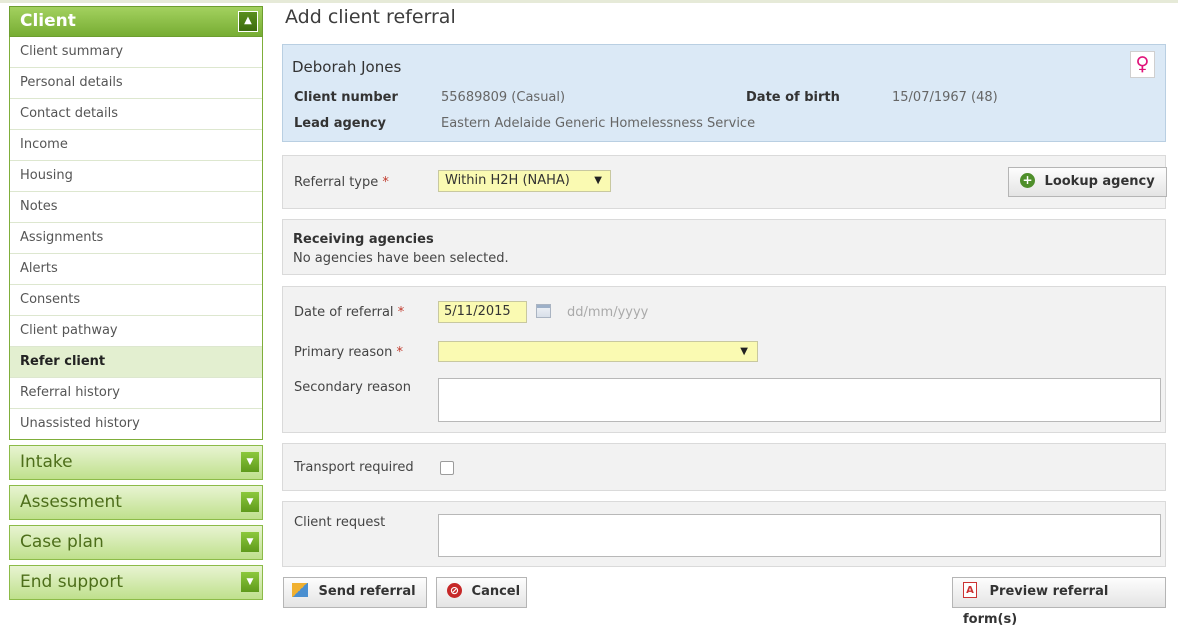  I want to click on cancel-button: ⊘ Cancel, so click(481, 592).